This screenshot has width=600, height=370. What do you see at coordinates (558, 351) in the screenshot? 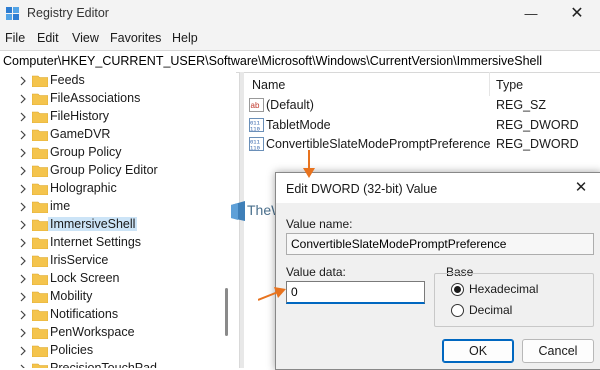
I see `cancel-button: Cancel` at bounding box center [558, 351].